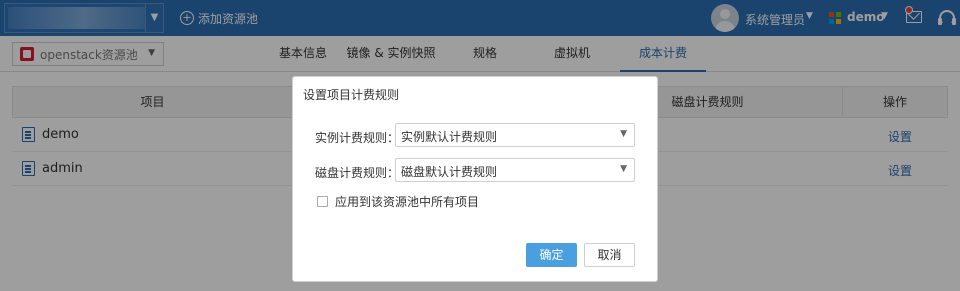  I want to click on disk-rule-select: 磁盘默认计费规则 ▼, so click(515, 170).